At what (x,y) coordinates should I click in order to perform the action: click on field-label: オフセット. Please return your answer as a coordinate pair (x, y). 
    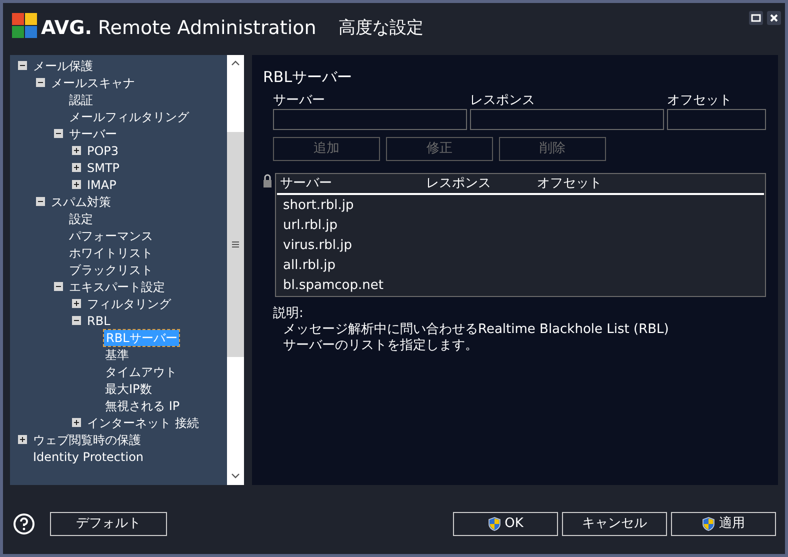
    Looking at the image, I should click on (699, 101).